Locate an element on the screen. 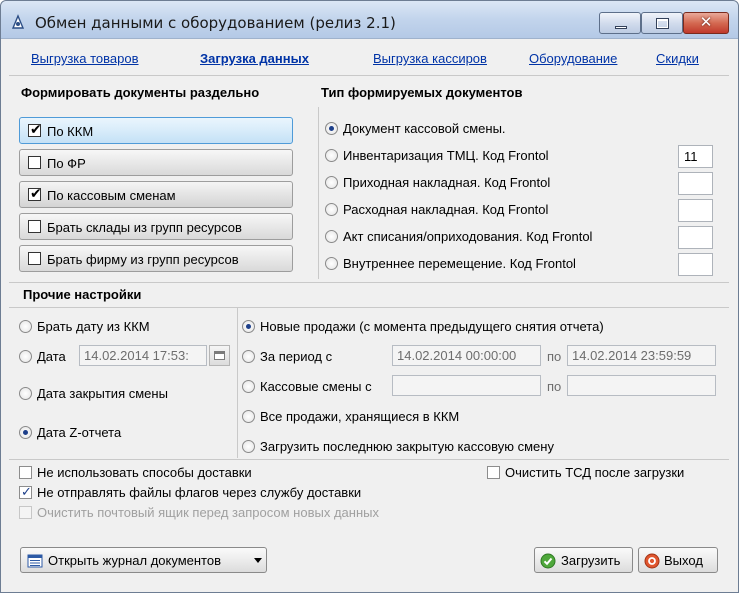 This screenshot has width=739, height=593. doc-types-left-edge is located at coordinates (318, 193).